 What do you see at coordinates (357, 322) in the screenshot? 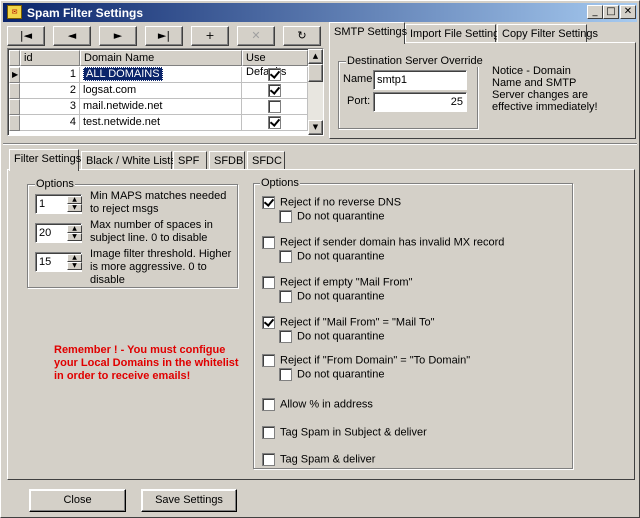
I see `option-label: Reject if "Mail From" = "Mail To"` at bounding box center [357, 322].